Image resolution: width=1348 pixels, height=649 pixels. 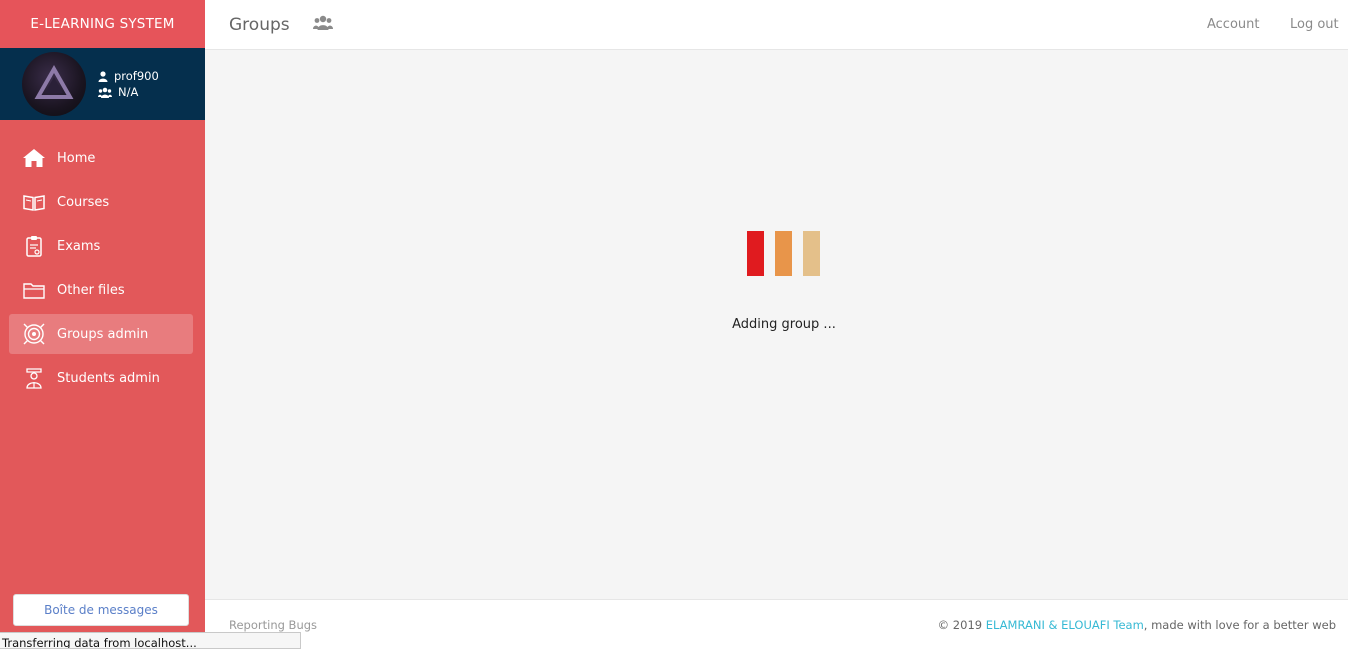 I want to click on sidebar-item-label: Exams, so click(x=79, y=246).